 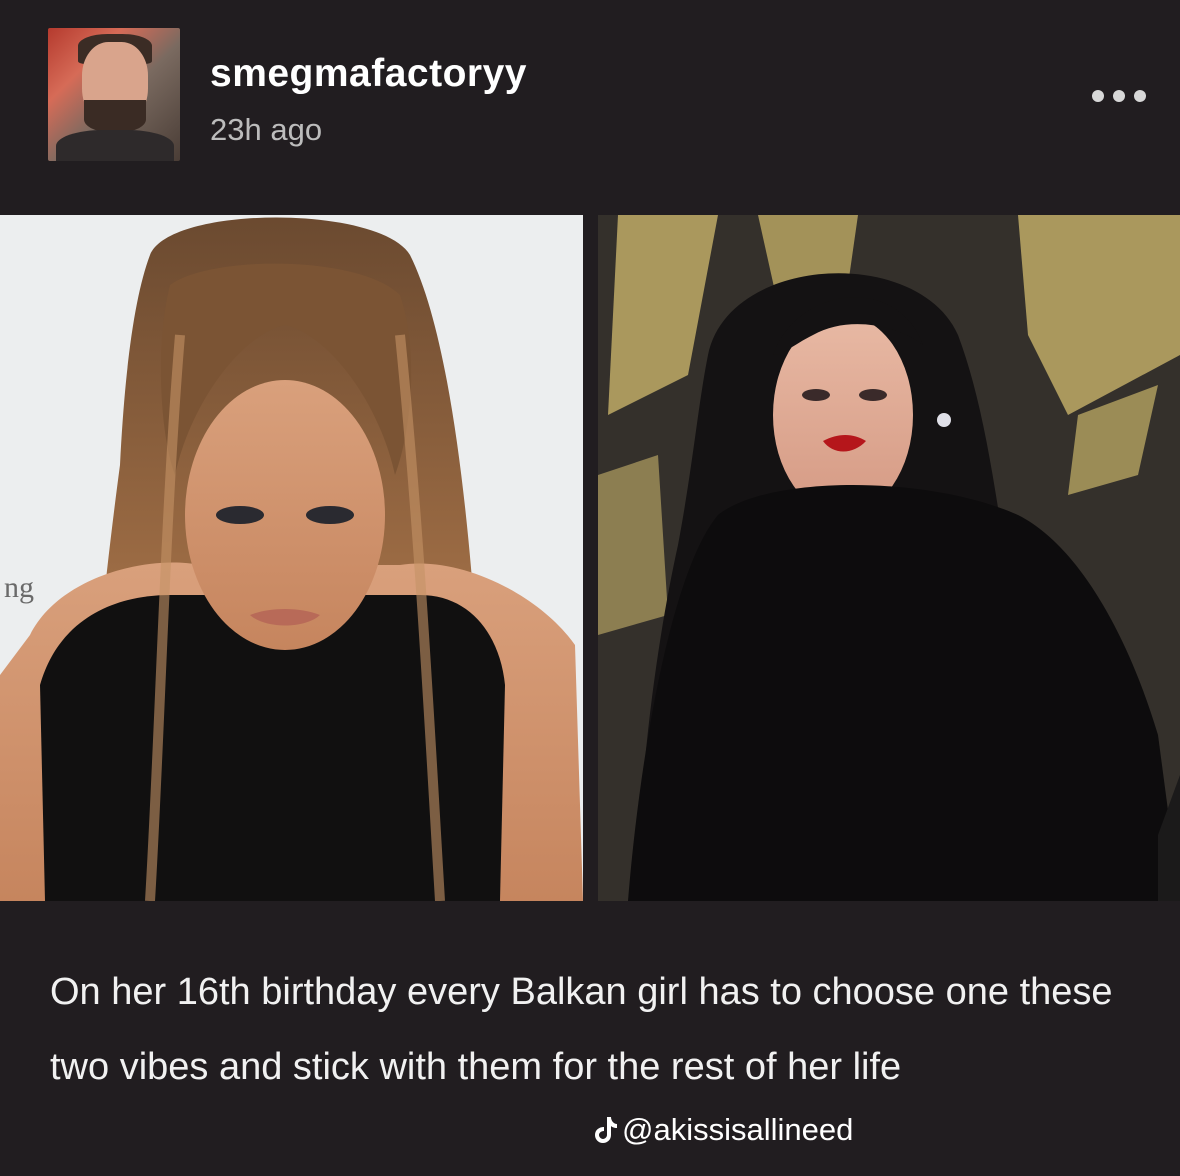 What do you see at coordinates (368, 74) in the screenshot?
I see `username: smegmafactoryy` at bounding box center [368, 74].